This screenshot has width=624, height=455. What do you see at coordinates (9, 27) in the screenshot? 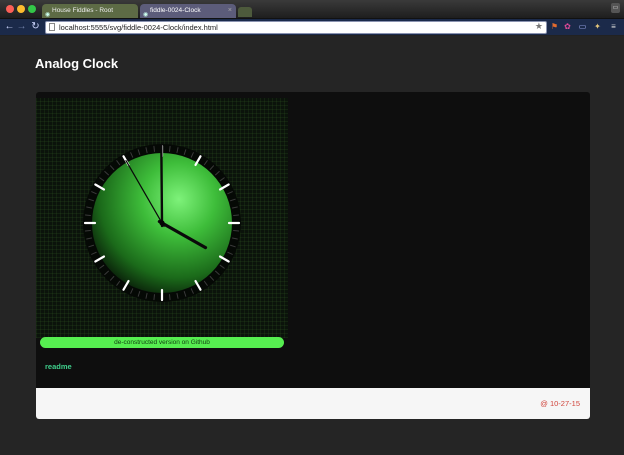
I see `back-button: ←` at bounding box center [9, 27].